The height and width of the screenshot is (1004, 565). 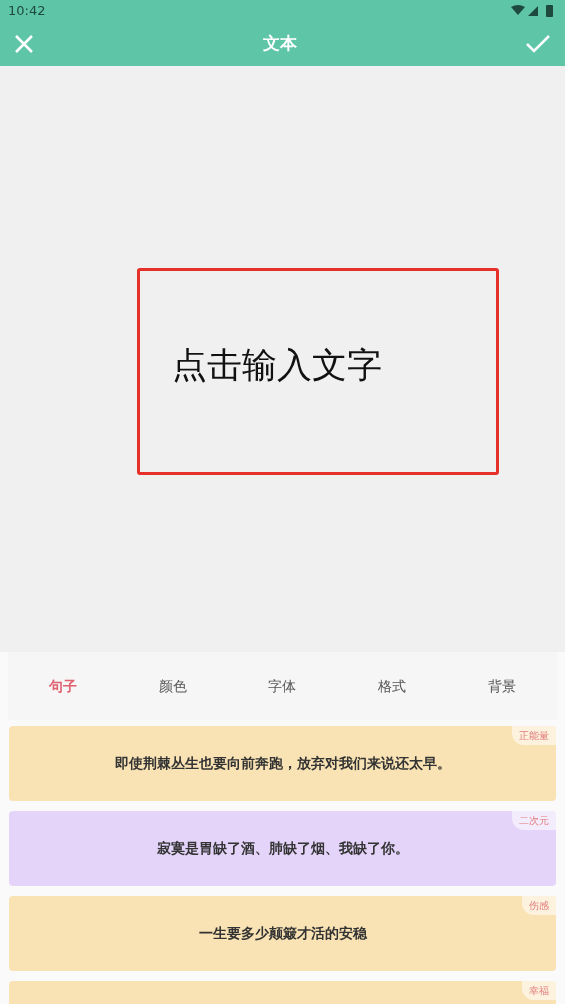 I want to click on sentence-card: 即使荆棘丛生也要向前奔跑，放弃对我们来说还太早。 正能量, so click(x=282, y=763).